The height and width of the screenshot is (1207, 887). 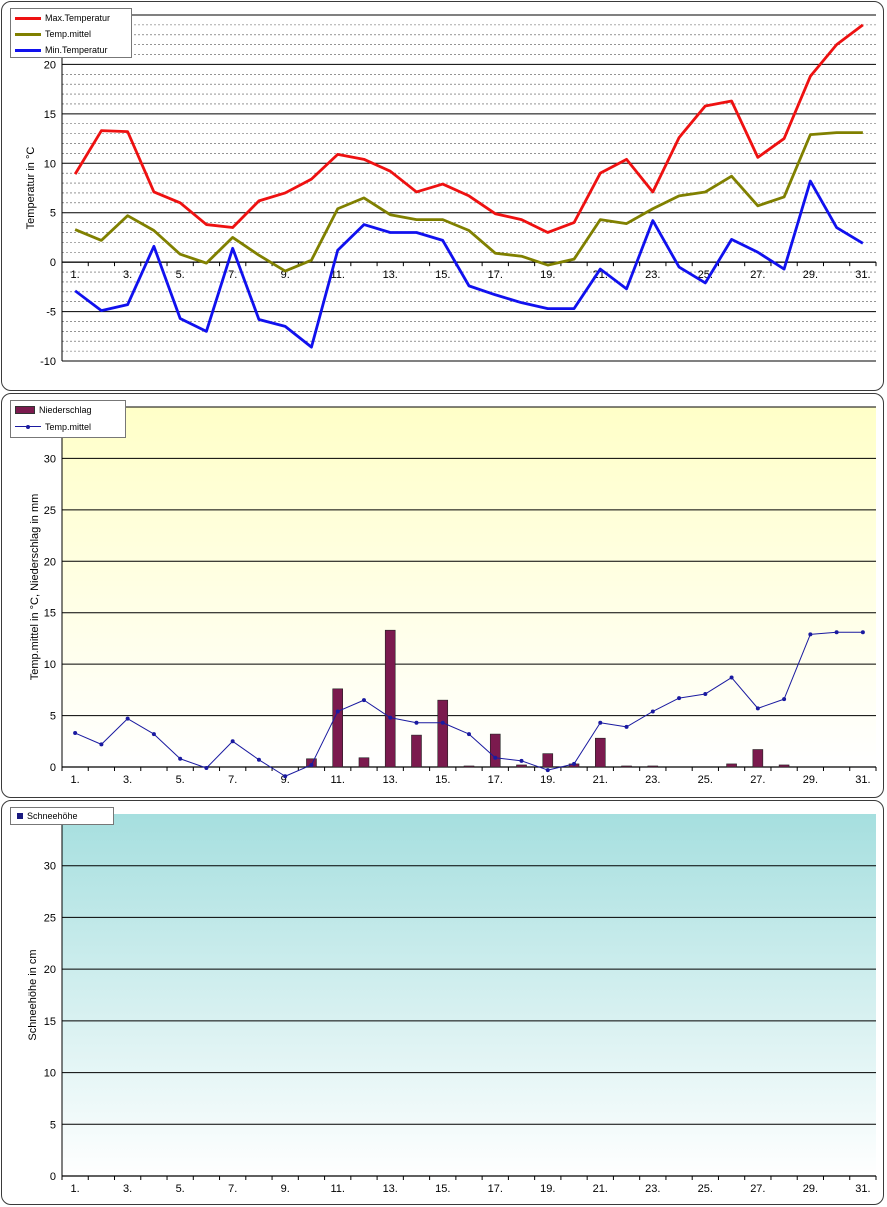 I want to click on series-line, so click(x=468, y=202).